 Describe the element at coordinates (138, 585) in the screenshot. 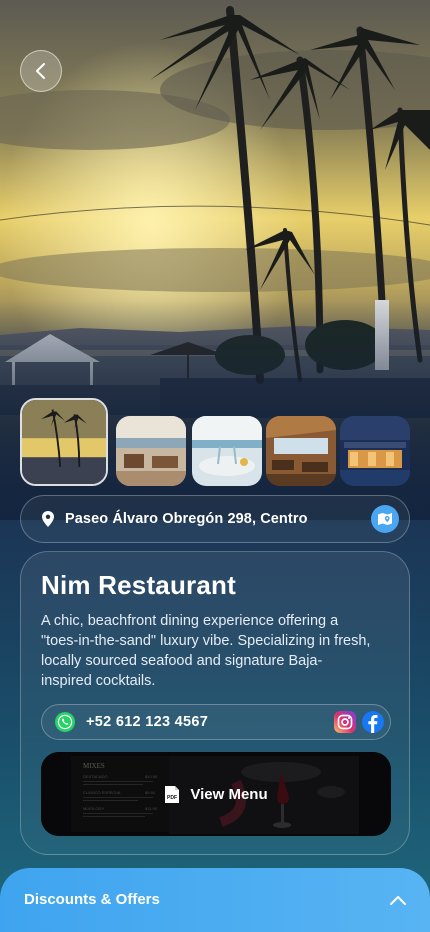

I see `restaurant-name: Nim Restaurant` at that location.